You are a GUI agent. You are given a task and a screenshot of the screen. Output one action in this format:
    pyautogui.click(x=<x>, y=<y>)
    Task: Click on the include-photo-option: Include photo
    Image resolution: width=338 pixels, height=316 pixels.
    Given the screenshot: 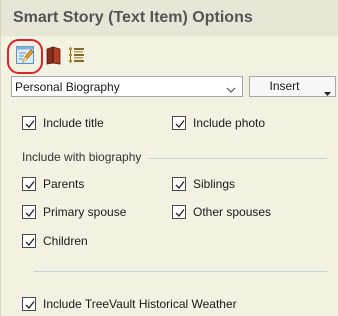 What is the action you would take?
    pyautogui.click(x=218, y=123)
    